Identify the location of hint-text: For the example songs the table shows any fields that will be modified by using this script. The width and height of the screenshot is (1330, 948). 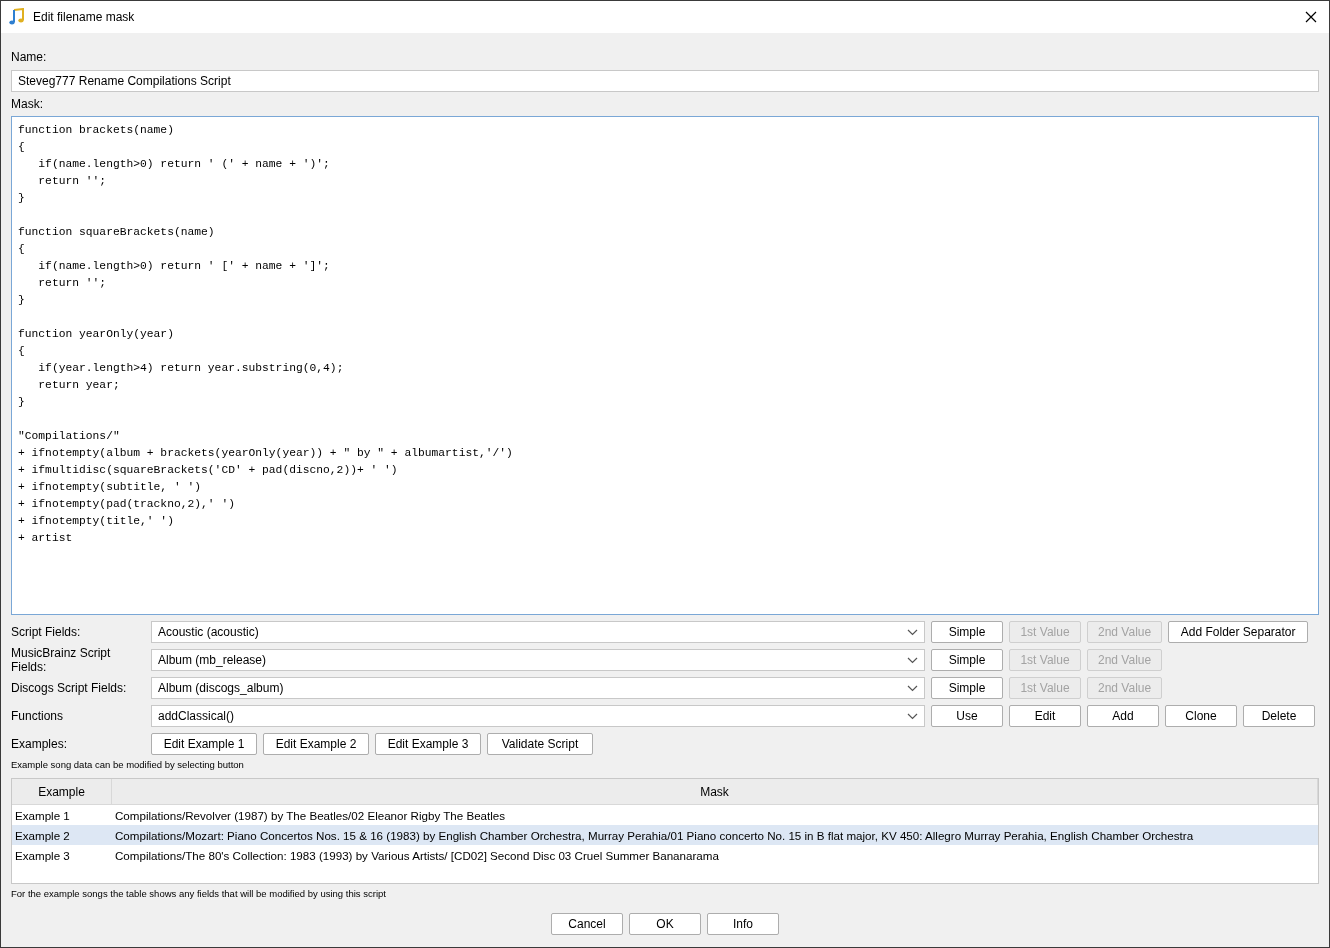
(199, 894).